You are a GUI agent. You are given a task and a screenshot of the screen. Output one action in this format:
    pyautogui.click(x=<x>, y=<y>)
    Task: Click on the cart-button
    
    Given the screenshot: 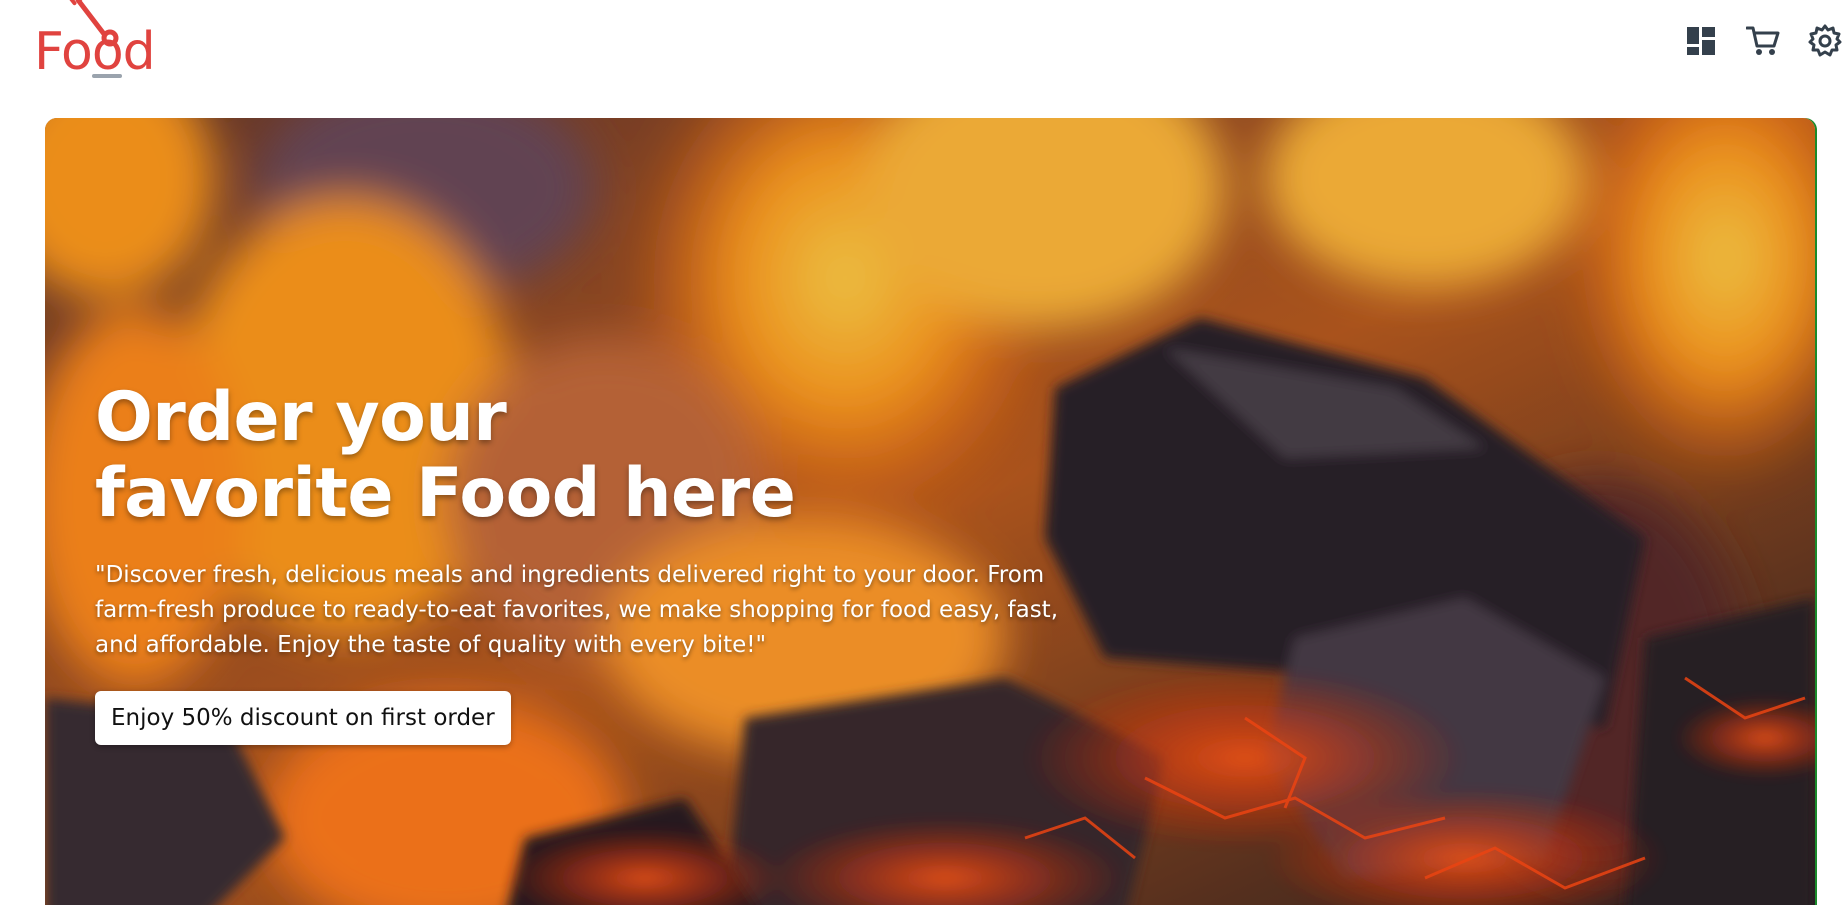 What is the action you would take?
    pyautogui.click(x=1763, y=41)
    